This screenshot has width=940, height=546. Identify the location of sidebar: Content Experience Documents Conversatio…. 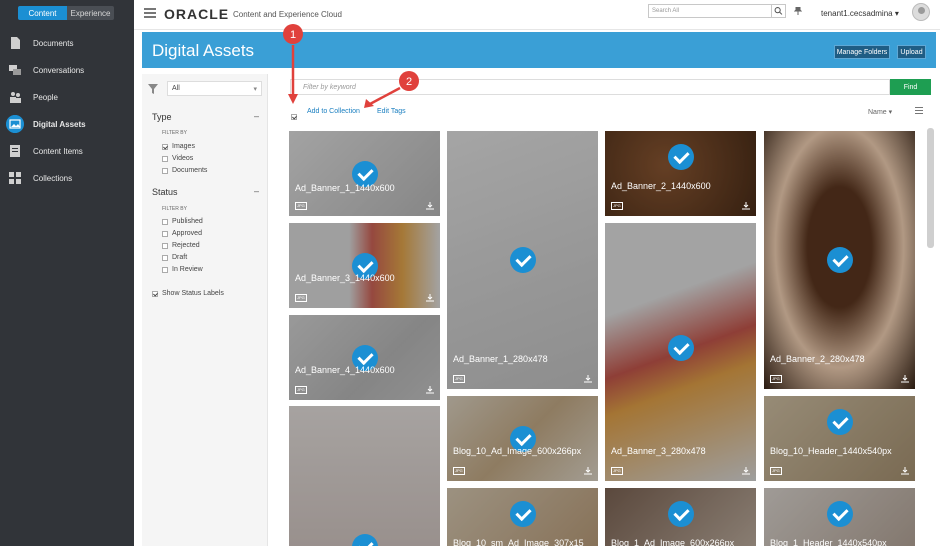
(67, 273).